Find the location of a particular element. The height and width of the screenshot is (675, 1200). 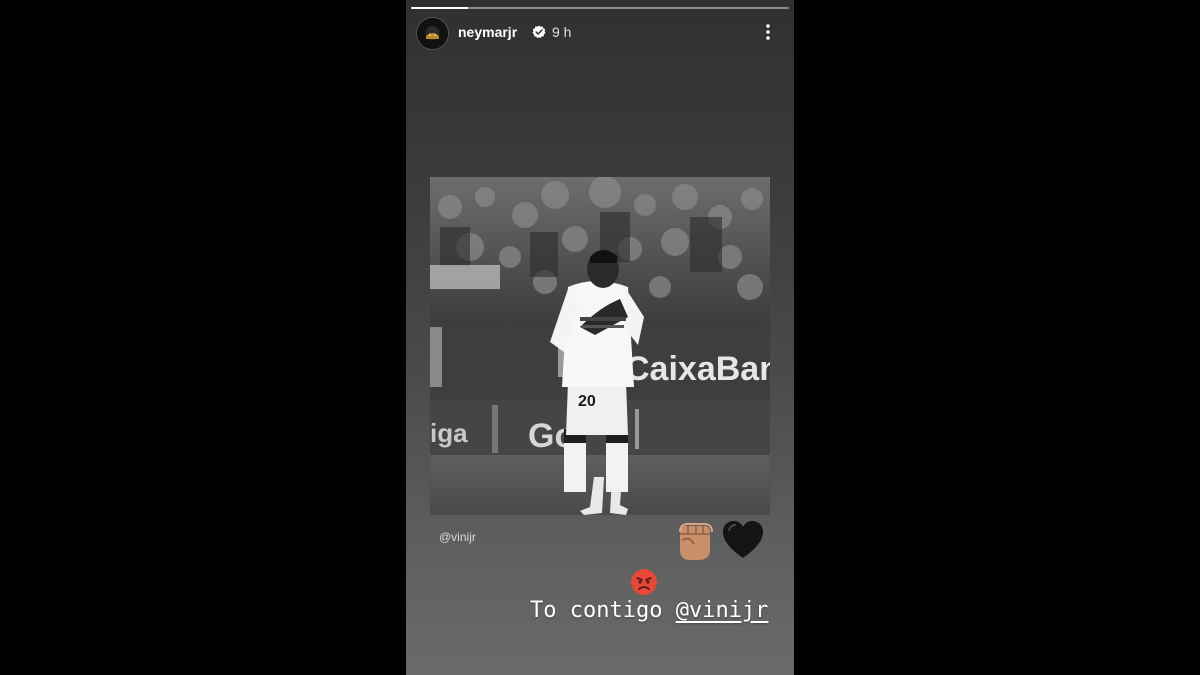

player-photo: CaixaBank iga Go is located at coordinates (600, 346).